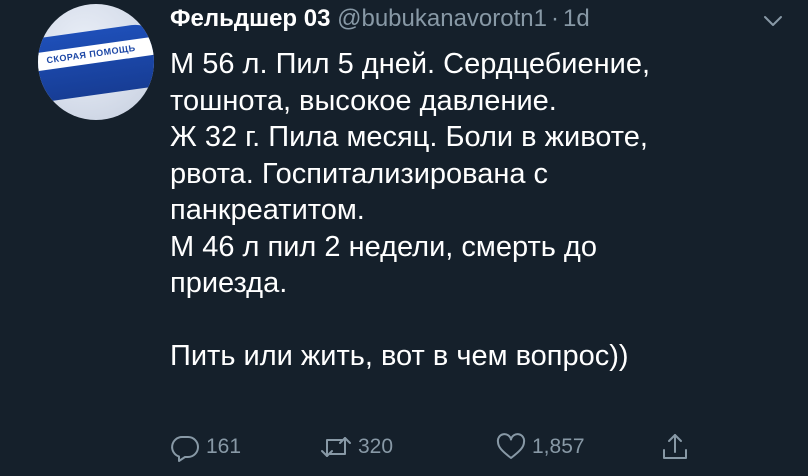 The height and width of the screenshot is (476, 808). I want to click on tweet-line: Пить или жить, вот в чем вопрос)), so click(399, 356).